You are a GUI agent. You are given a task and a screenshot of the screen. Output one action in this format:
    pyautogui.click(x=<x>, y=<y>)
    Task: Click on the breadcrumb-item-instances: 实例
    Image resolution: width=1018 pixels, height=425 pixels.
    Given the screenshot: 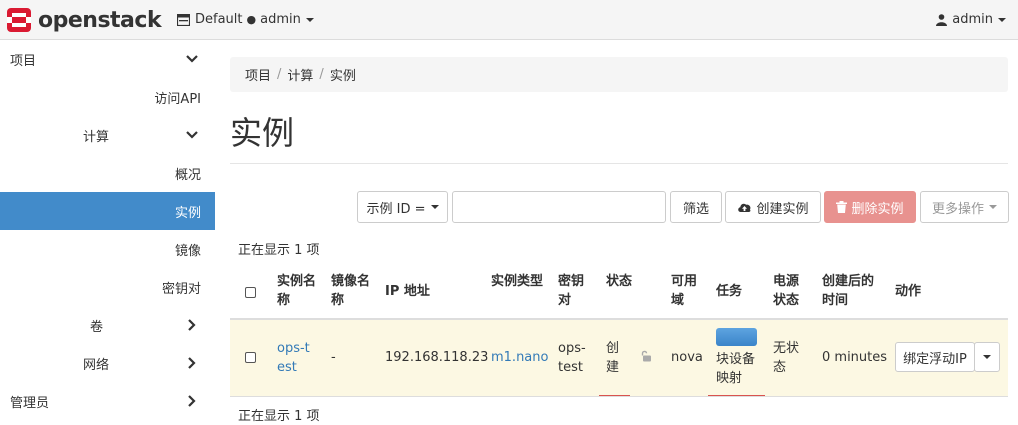 What is the action you would take?
    pyautogui.click(x=342, y=76)
    